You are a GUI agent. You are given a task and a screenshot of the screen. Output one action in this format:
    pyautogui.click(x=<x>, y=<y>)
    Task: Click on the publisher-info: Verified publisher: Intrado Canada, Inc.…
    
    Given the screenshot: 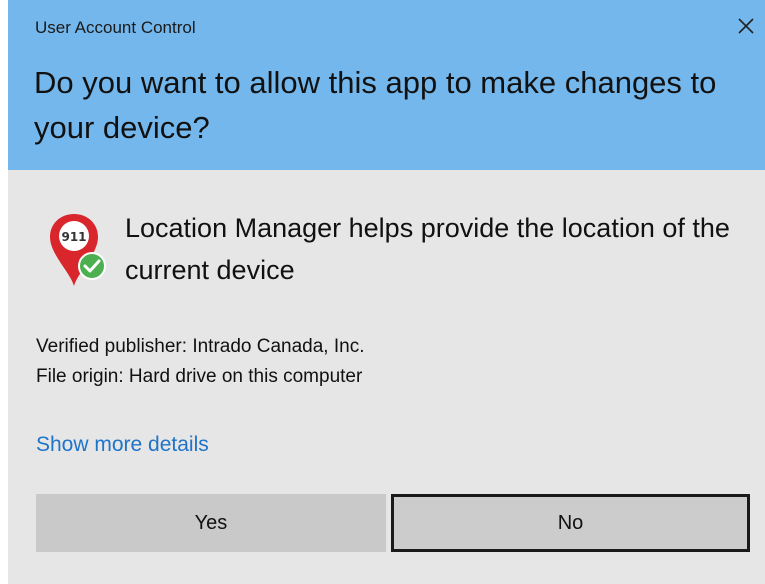 What is the action you would take?
    pyautogui.click(x=200, y=362)
    